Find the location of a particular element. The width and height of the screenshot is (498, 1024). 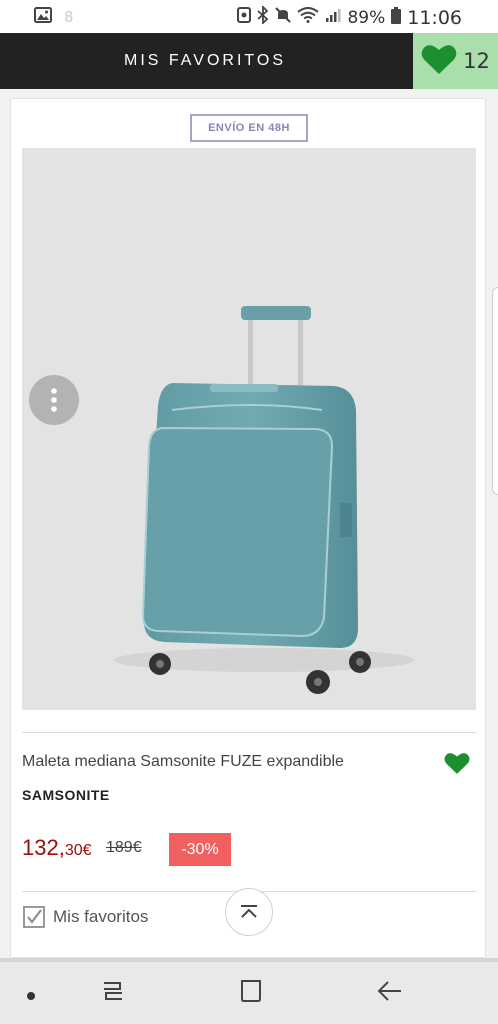

chevron-up-icon is located at coordinates (249, 911).